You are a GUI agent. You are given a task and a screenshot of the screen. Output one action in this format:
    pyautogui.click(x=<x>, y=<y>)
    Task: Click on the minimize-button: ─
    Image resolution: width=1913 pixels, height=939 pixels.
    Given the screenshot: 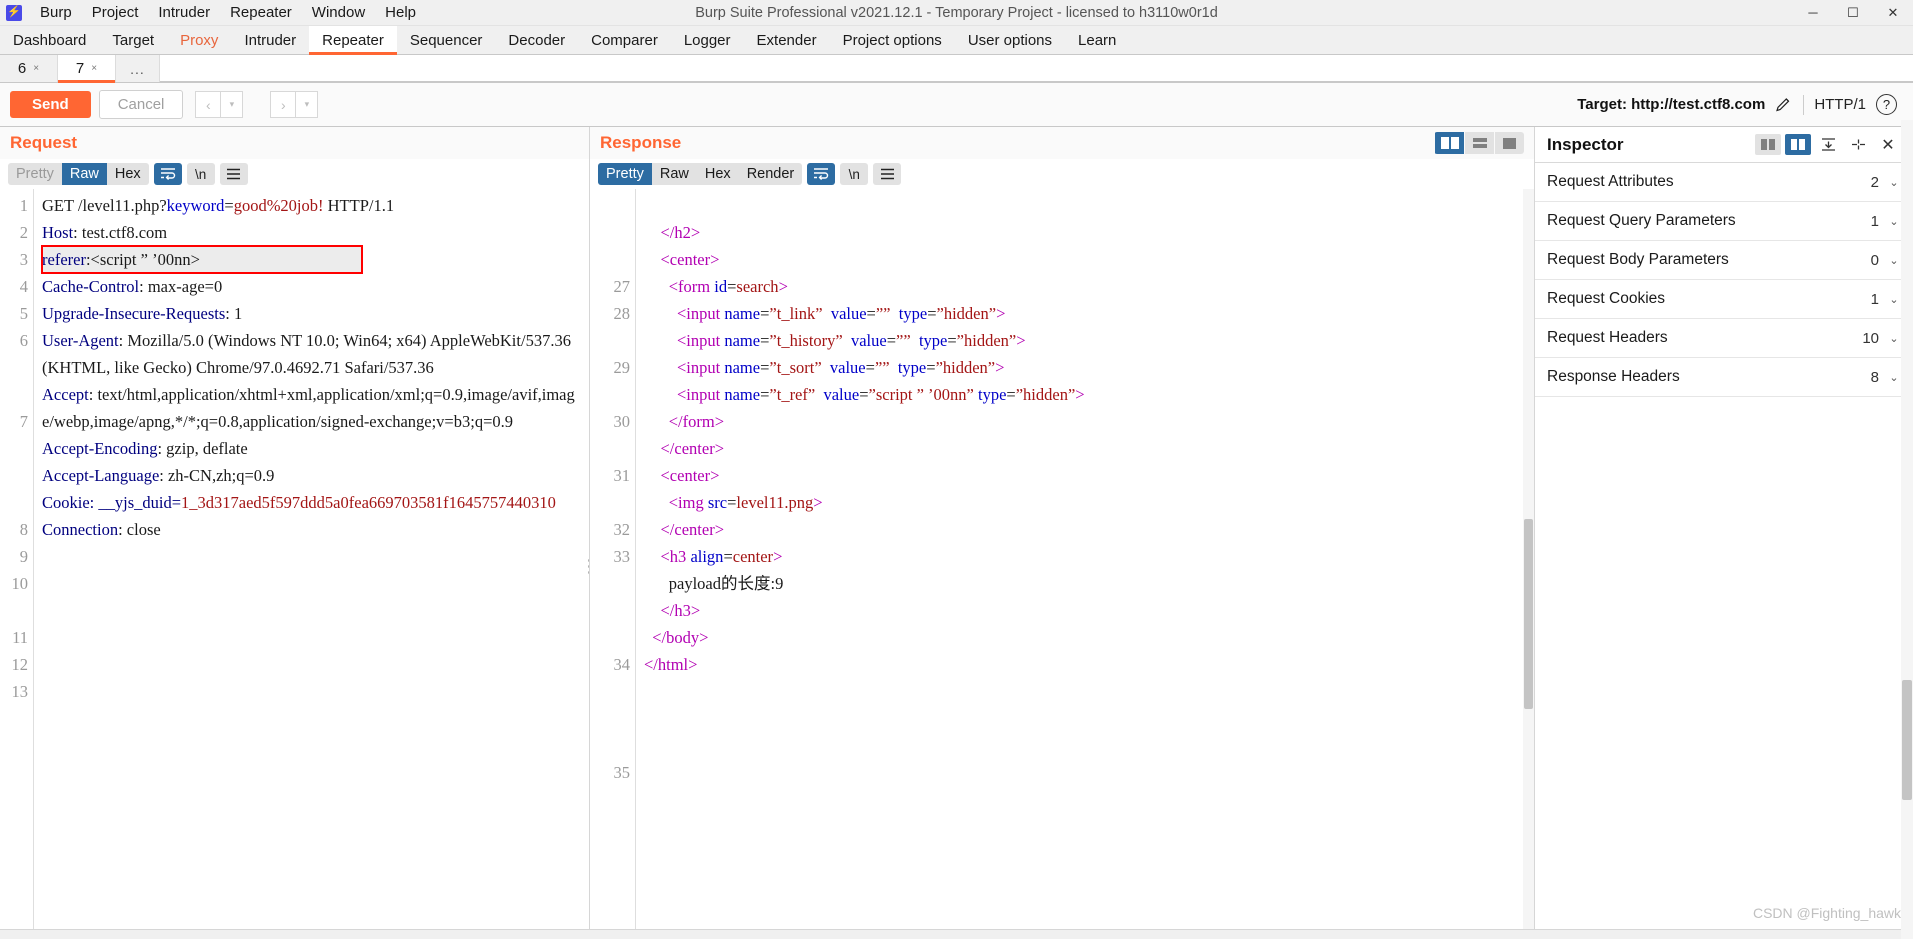 What is the action you would take?
    pyautogui.click(x=1813, y=13)
    